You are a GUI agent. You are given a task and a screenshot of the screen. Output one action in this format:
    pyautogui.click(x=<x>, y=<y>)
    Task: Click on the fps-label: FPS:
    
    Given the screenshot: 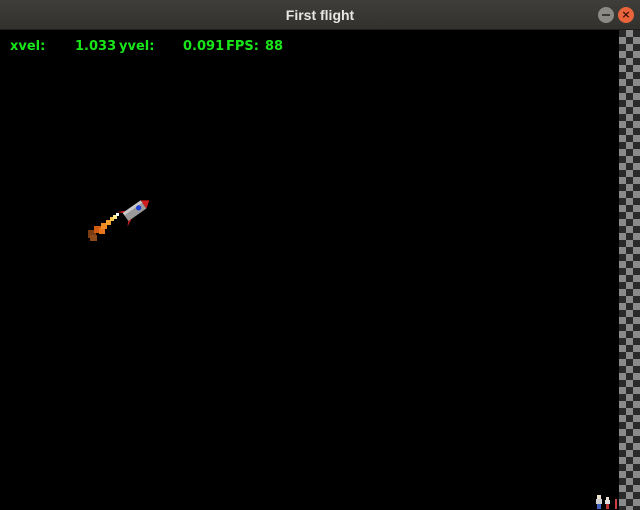 What is the action you would take?
    pyautogui.click(x=242, y=46)
    